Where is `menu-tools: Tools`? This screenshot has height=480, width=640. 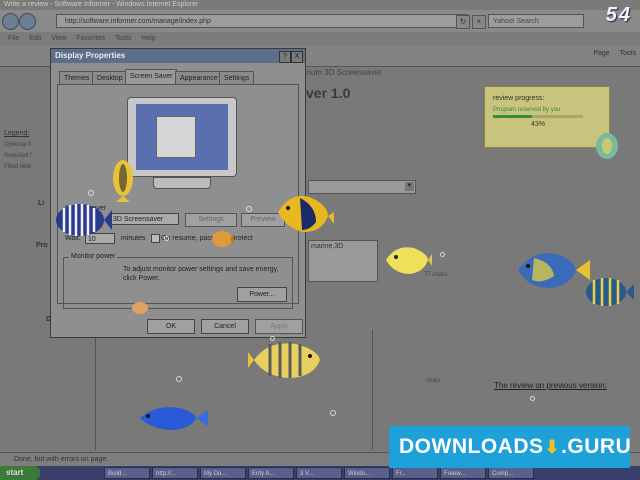 menu-tools: Tools is located at coordinates (123, 38).